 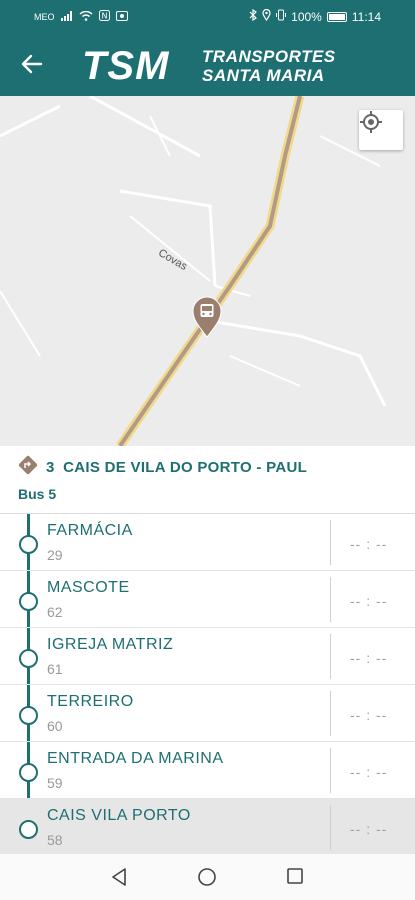 I want to click on carrier-label: MEO, so click(x=44, y=17).